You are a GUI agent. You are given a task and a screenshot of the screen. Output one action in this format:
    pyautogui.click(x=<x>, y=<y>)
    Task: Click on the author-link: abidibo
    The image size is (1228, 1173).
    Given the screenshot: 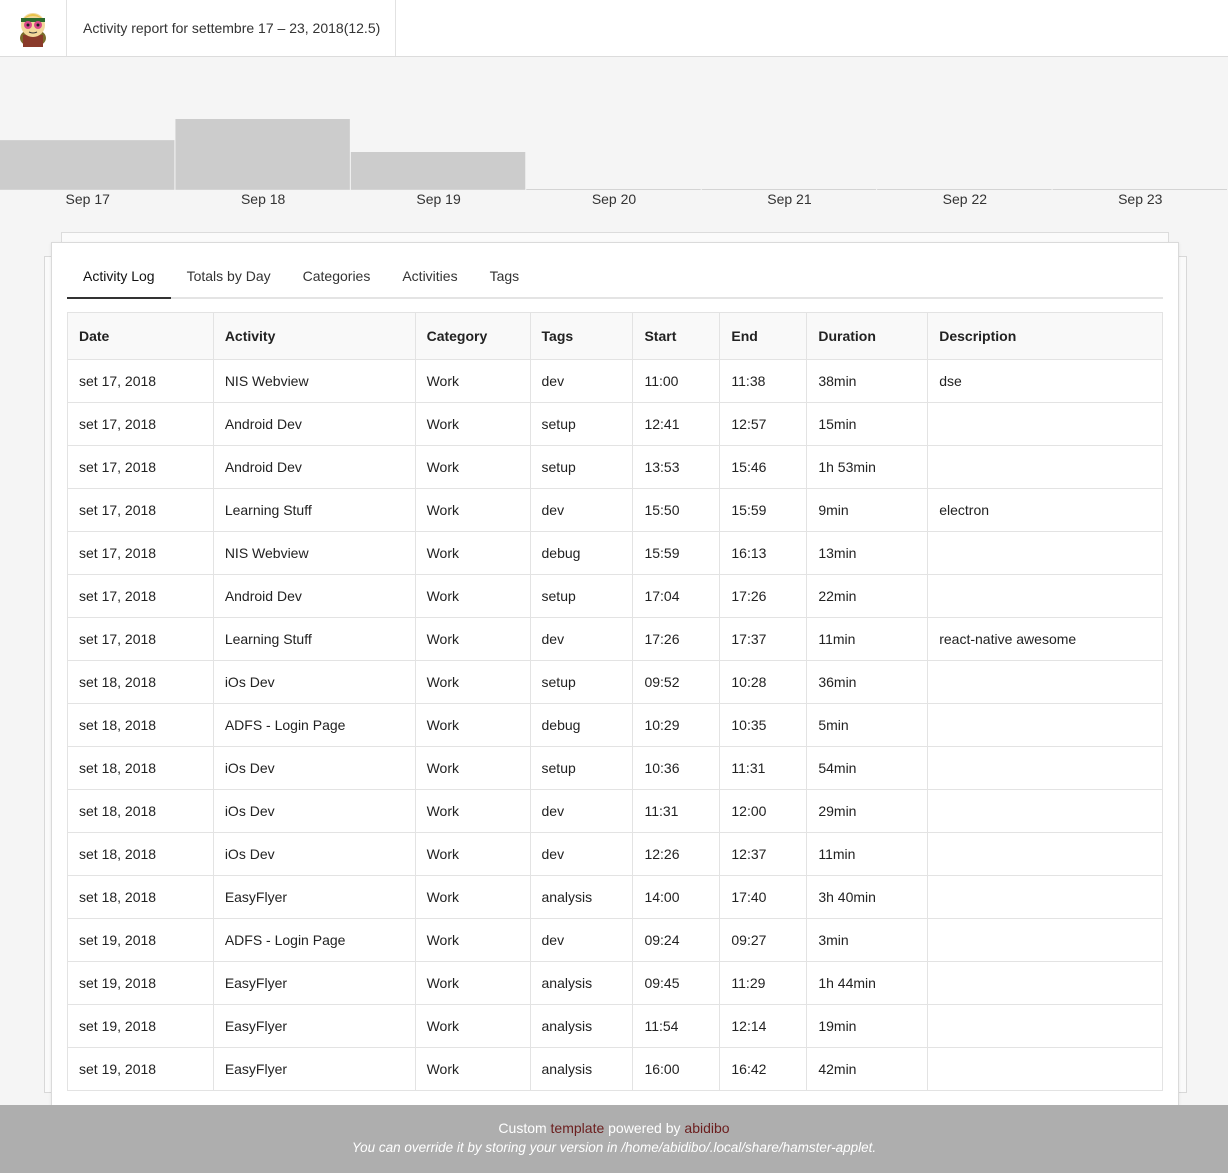 What is the action you would take?
    pyautogui.click(x=706, y=1128)
    